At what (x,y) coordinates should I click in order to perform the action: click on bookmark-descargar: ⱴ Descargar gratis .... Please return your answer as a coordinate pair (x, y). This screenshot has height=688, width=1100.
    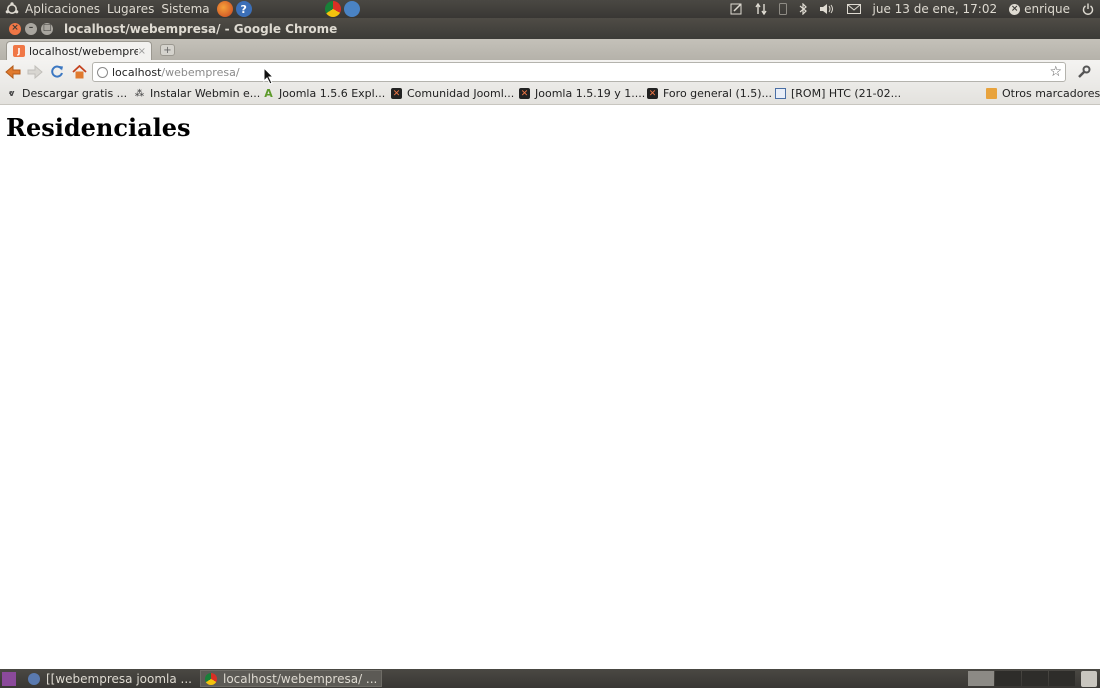
    Looking at the image, I should click on (67, 93).